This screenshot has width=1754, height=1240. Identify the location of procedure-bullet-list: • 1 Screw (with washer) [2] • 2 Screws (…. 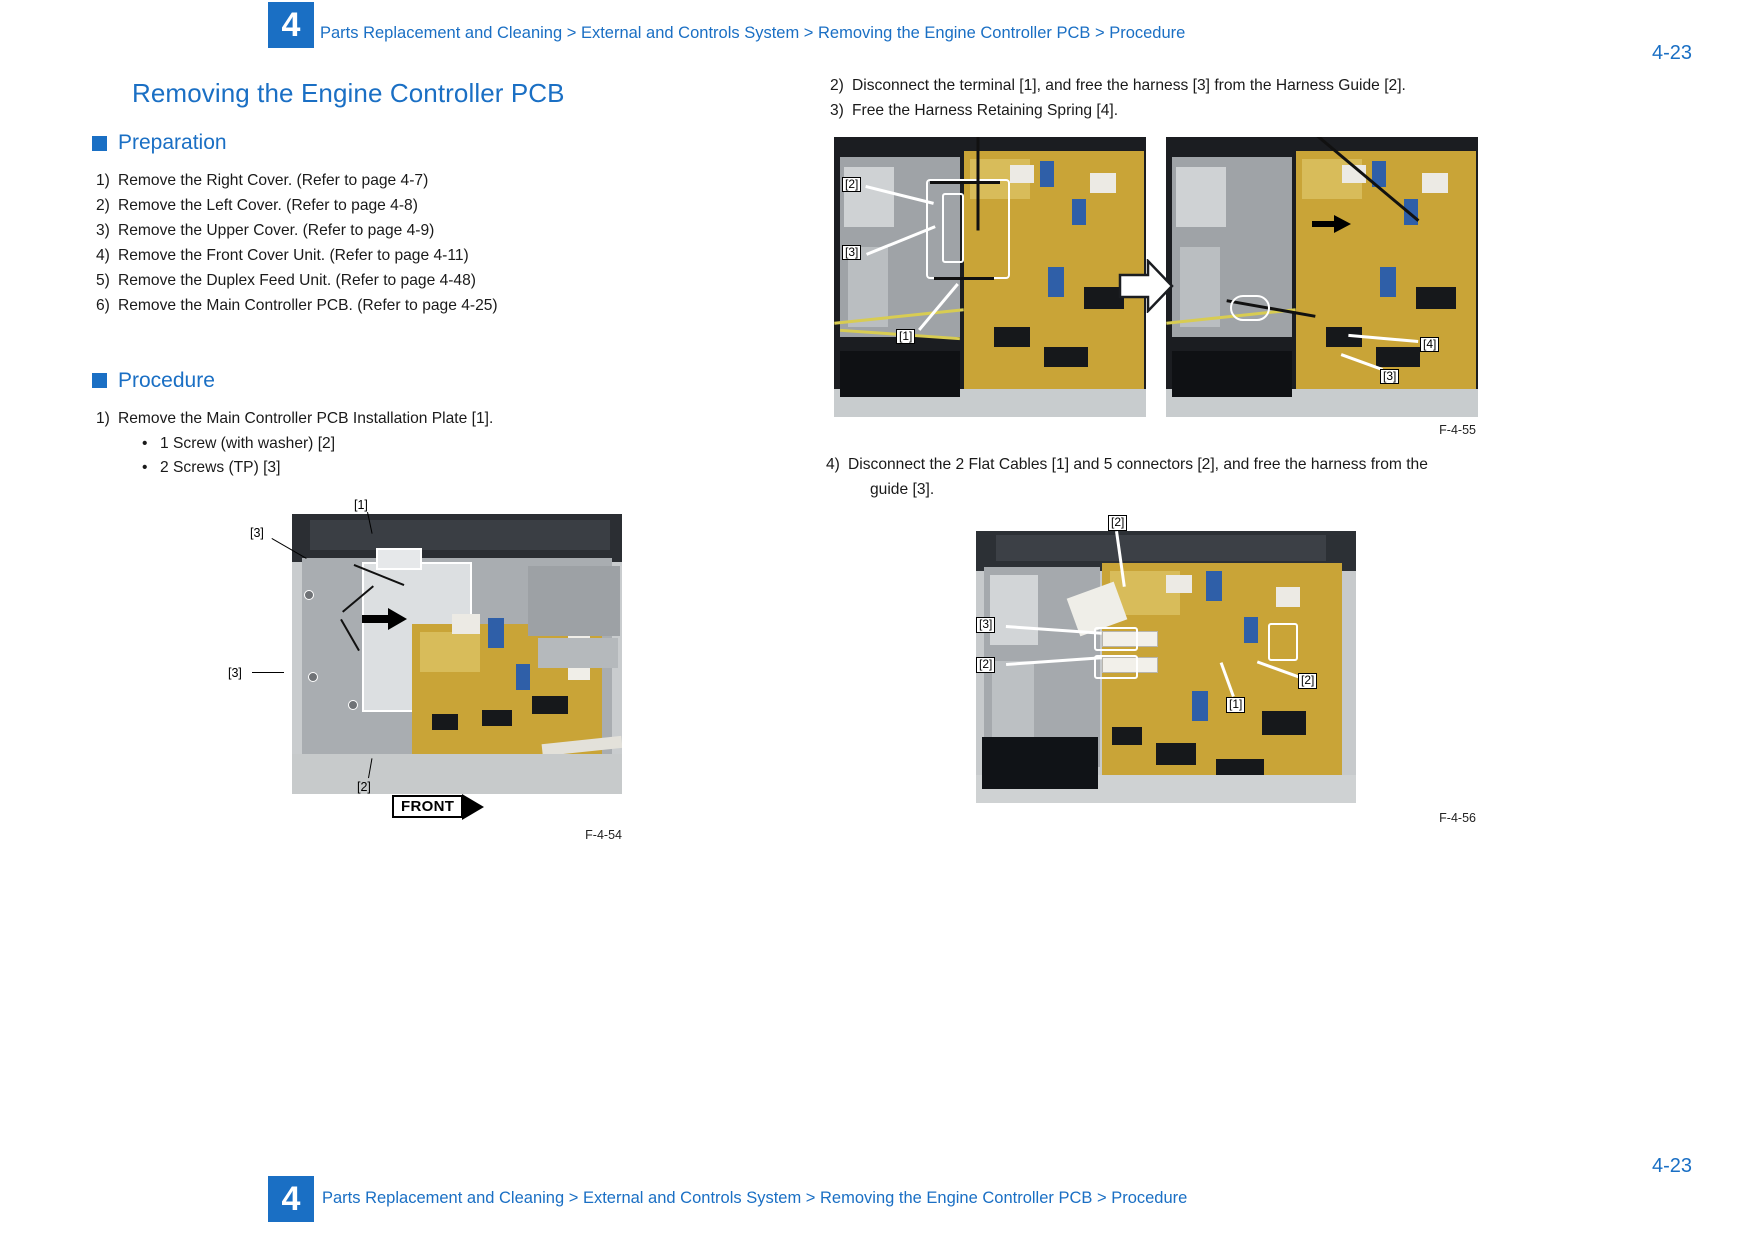
(447, 456).